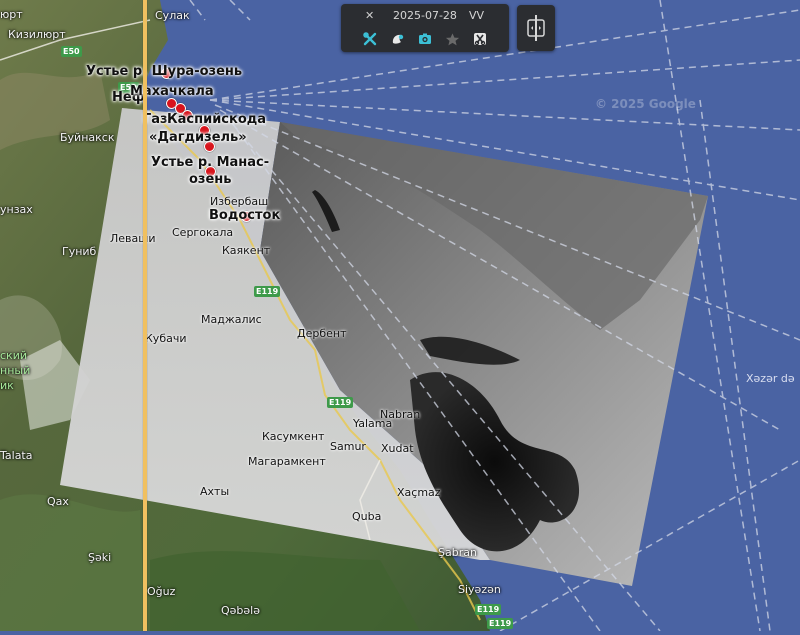 The width and height of the screenshot is (800, 635). Describe the element at coordinates (419, 492) in the screenshot. I see `place-label: Xaçmaz` at that location.